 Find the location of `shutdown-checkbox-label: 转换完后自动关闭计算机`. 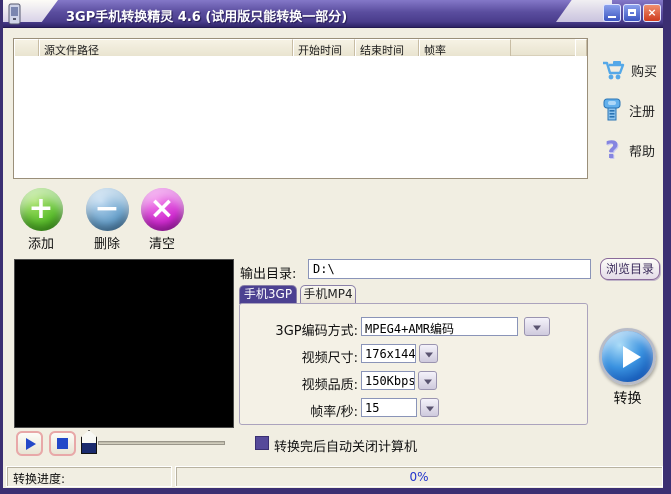

shutdown-checkbox-label: 转换完后自动关闭计算机 is located at coordinates (346, 447).